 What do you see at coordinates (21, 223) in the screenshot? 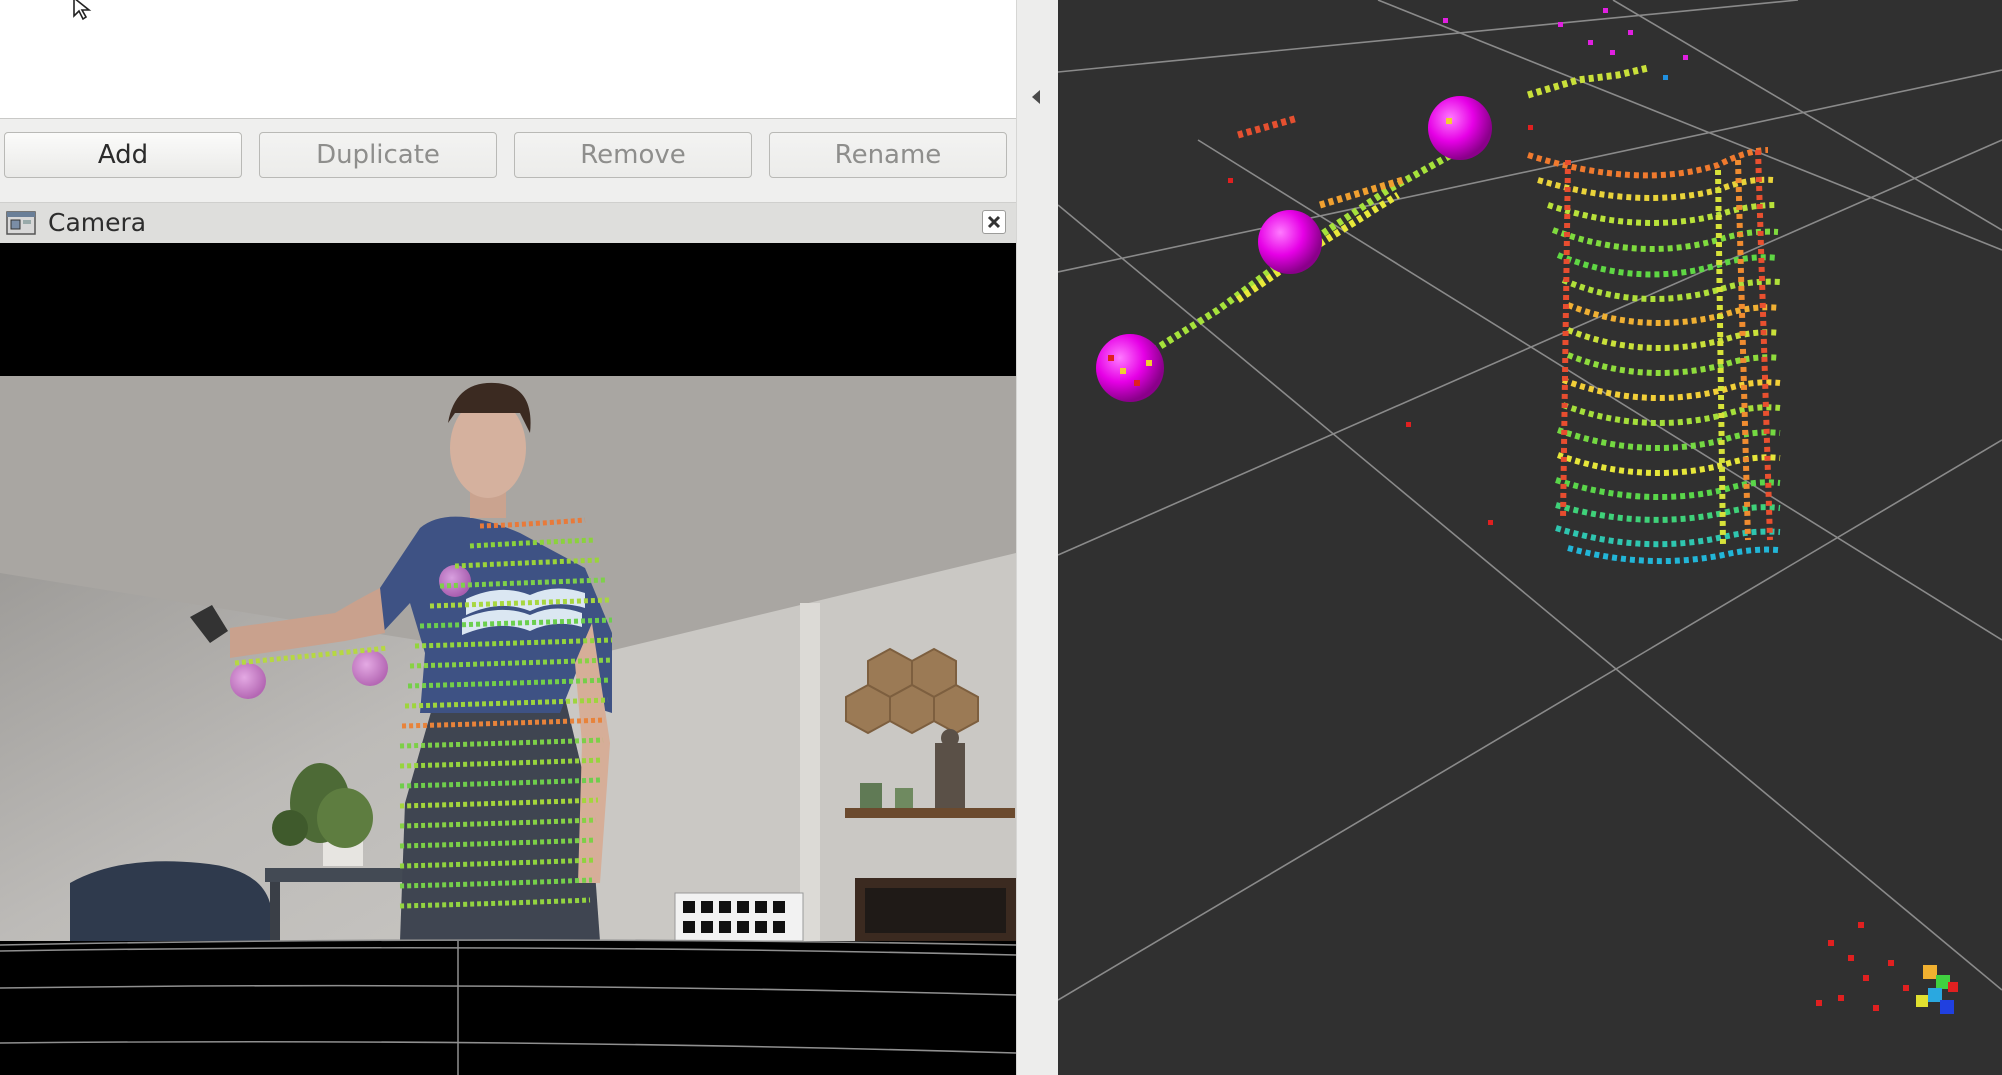
I see `camera-panel-icon` at bounding box center [21, 223].